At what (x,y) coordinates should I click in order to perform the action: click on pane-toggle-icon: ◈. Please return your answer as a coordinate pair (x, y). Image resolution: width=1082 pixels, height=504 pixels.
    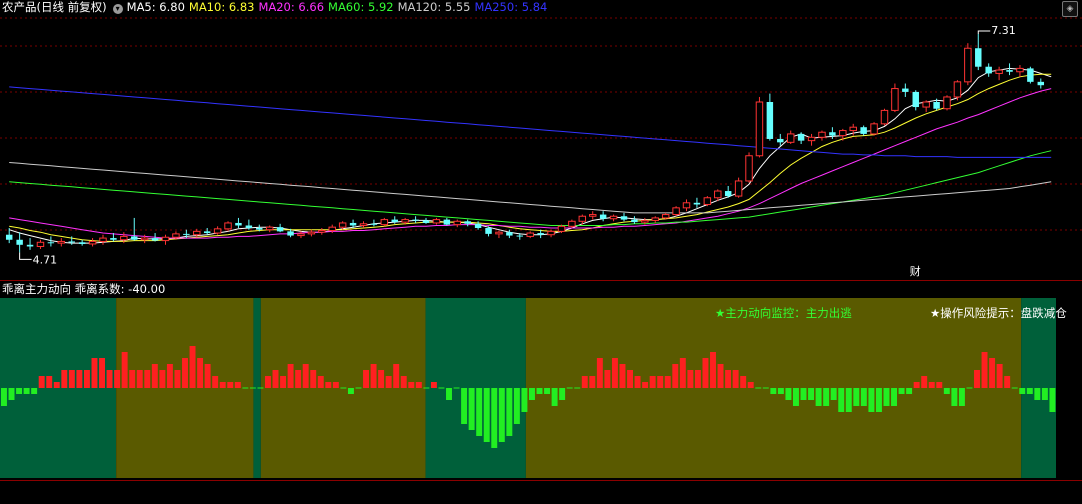
    Looking at the image, I should click on (1070, 9).